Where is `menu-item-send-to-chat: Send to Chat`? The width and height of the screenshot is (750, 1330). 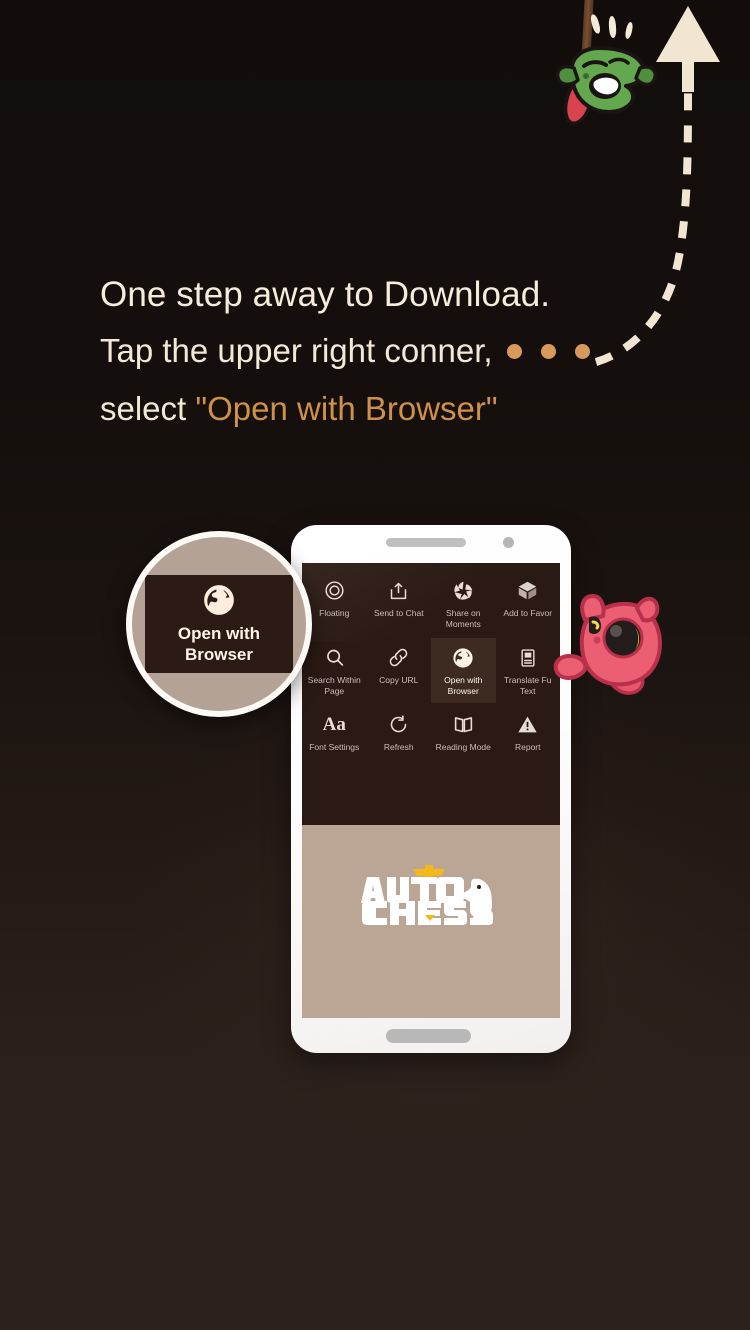
menu-item-send-to-chat: Send to Chat is located at coordinates (399, 603).